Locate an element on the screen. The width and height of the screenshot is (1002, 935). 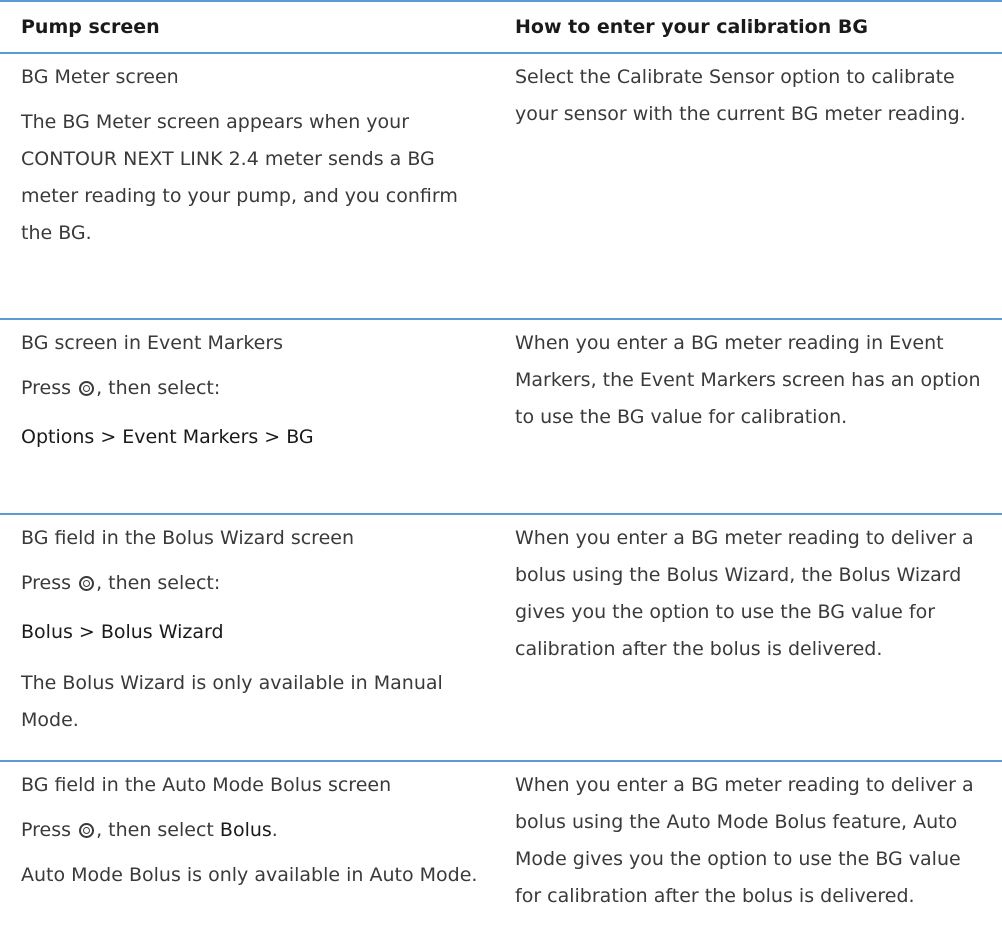
header-how-to-enter: How to enter your calibration BG is located at coordinates (691, 26).